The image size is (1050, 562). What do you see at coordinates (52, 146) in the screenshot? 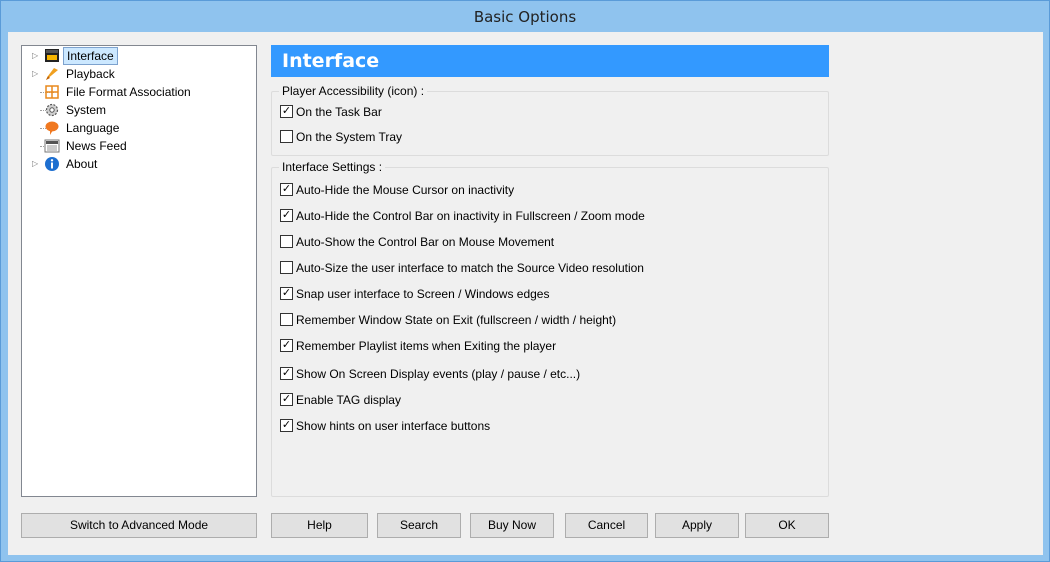
I see `news-icon` at bounding box center [52, 146].